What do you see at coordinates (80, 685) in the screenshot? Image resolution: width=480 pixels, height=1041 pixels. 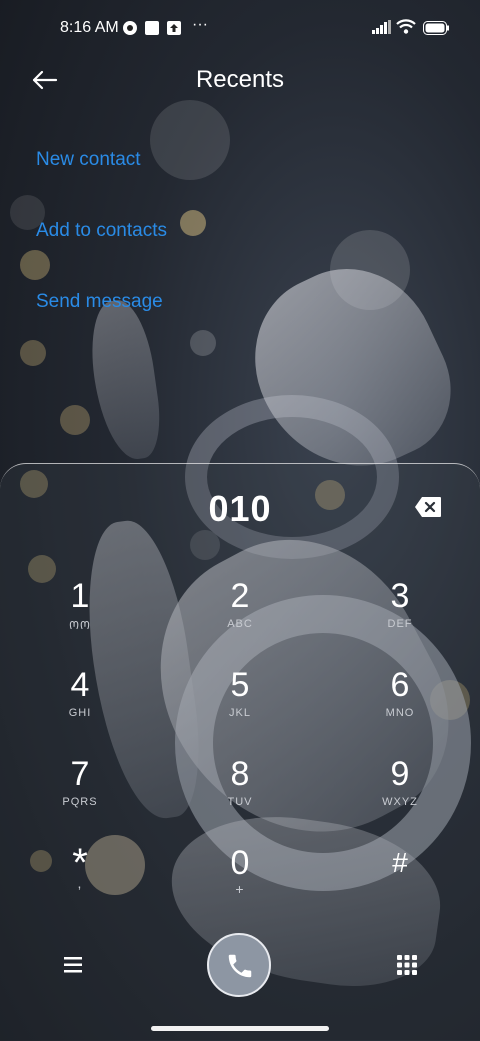 I see `key-digit: 4` at bounding box center [80, 685].